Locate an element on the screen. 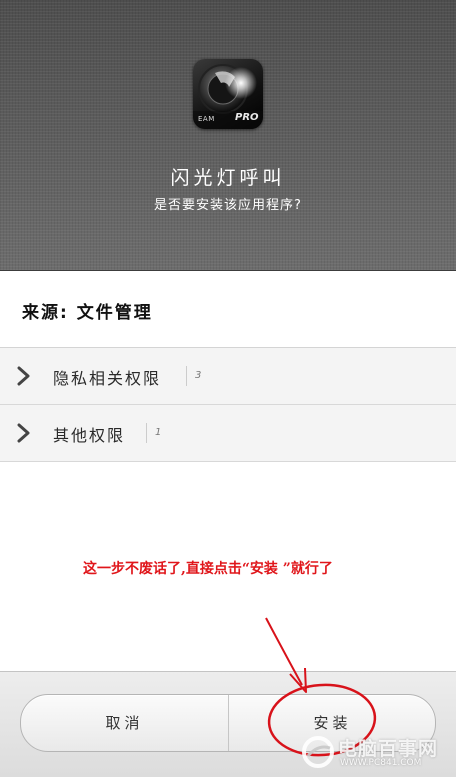 Image resolution: width=456 pixels, height=777 pixels. app-icon-badge: PRO is located at coordinates (247, 117).